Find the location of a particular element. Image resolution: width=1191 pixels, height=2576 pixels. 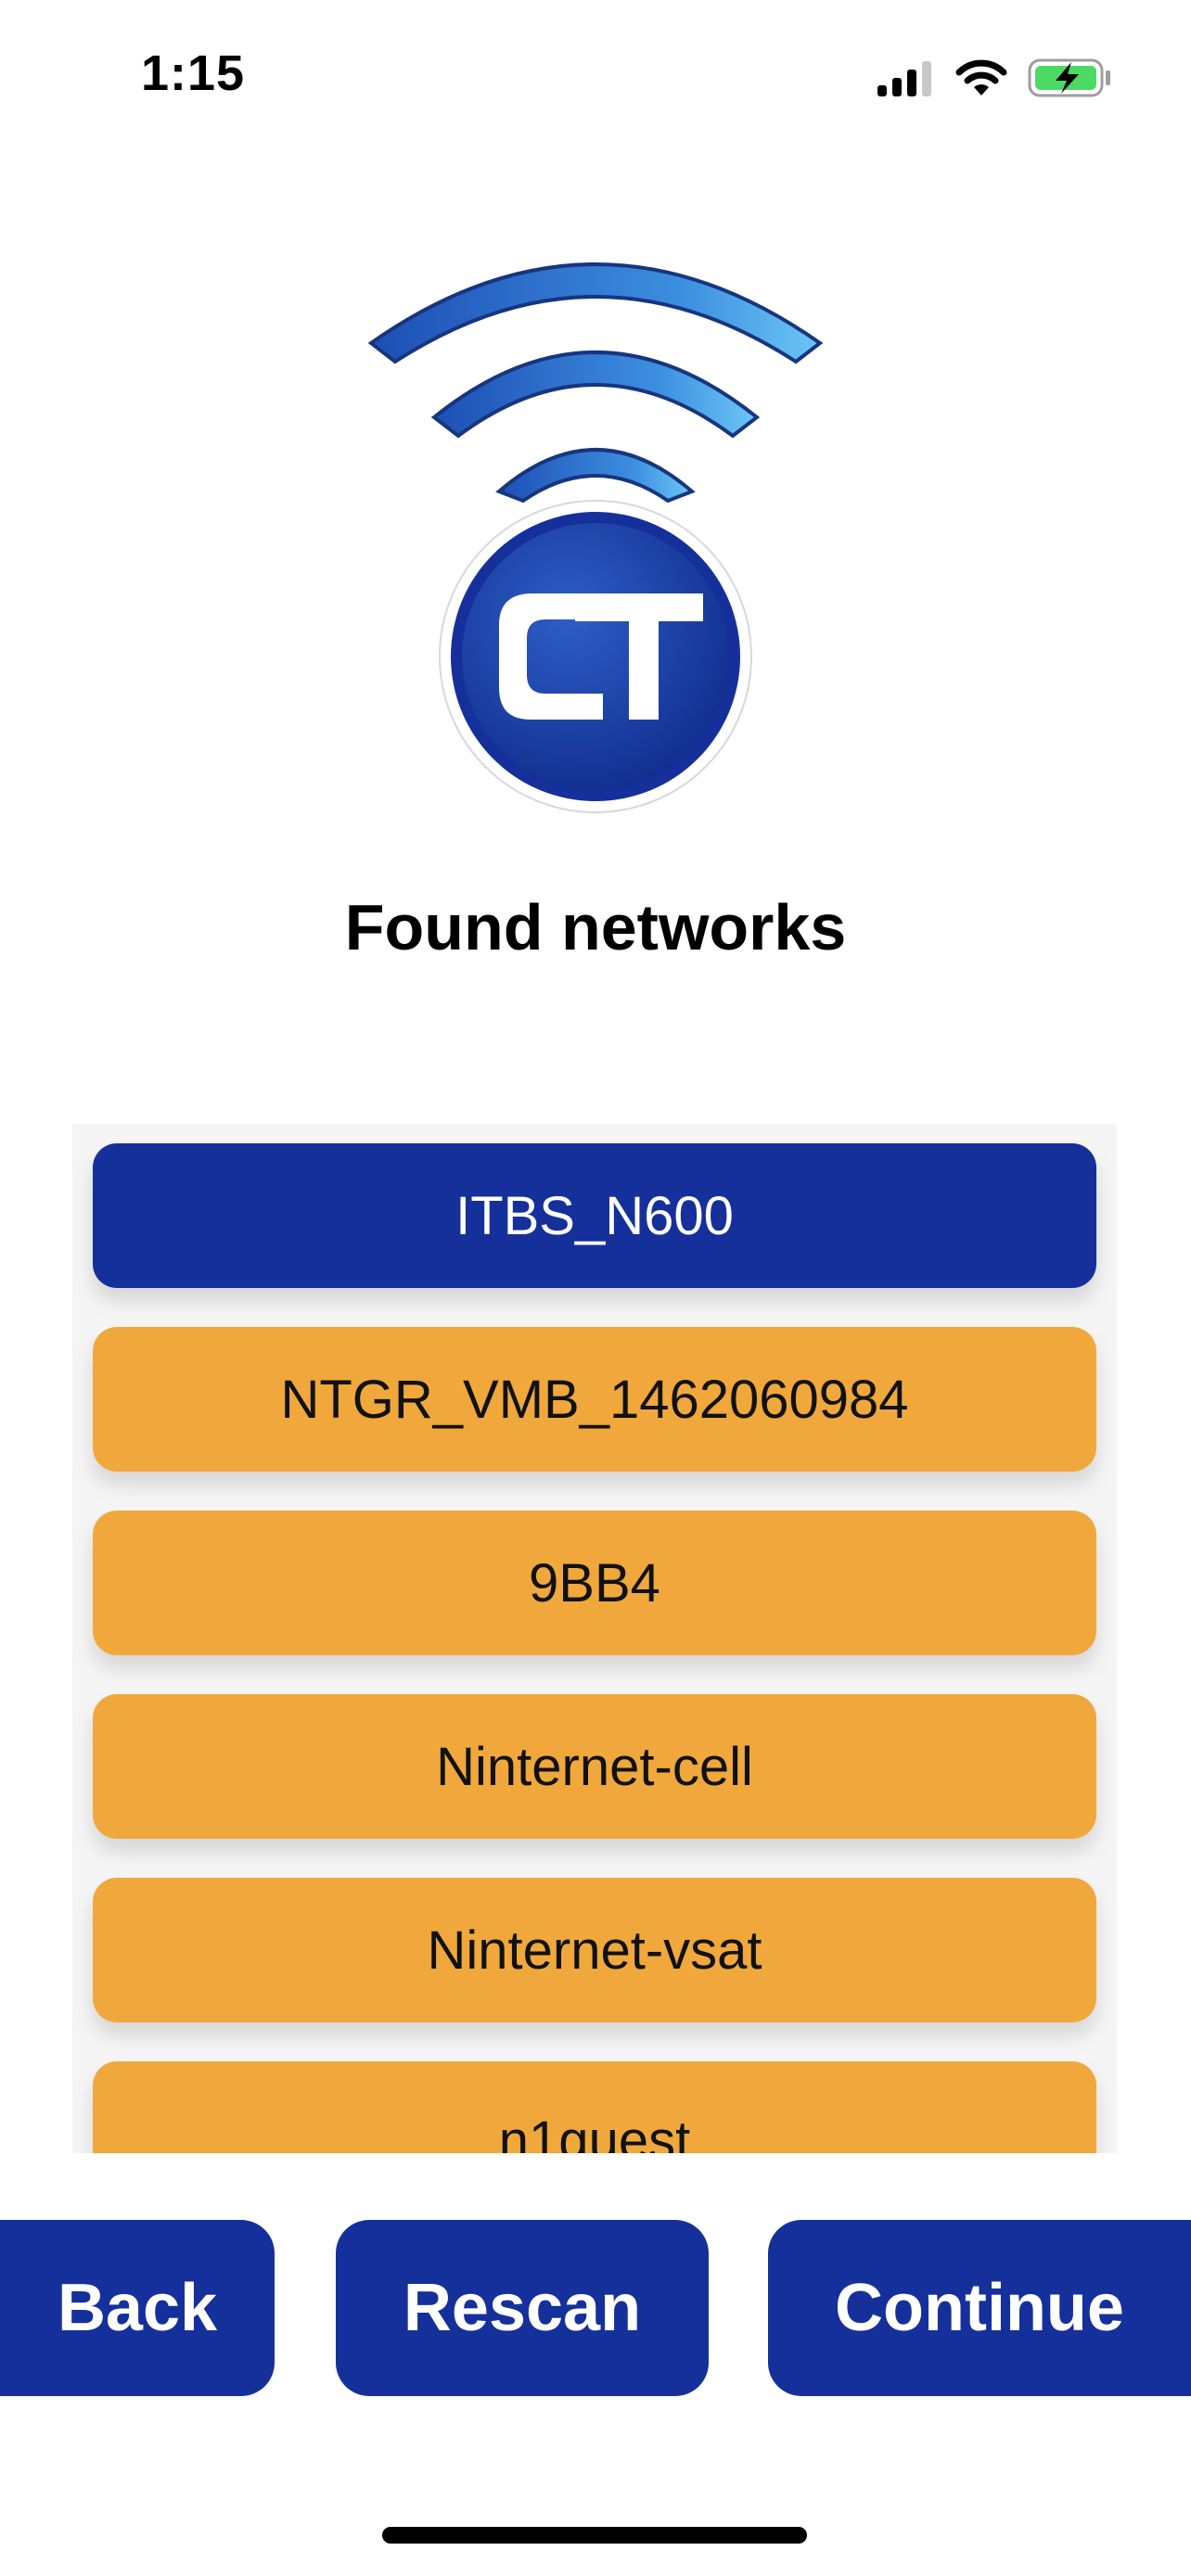

network-ssid: Ninternet-vsat is located at coordinates (594, 1950).